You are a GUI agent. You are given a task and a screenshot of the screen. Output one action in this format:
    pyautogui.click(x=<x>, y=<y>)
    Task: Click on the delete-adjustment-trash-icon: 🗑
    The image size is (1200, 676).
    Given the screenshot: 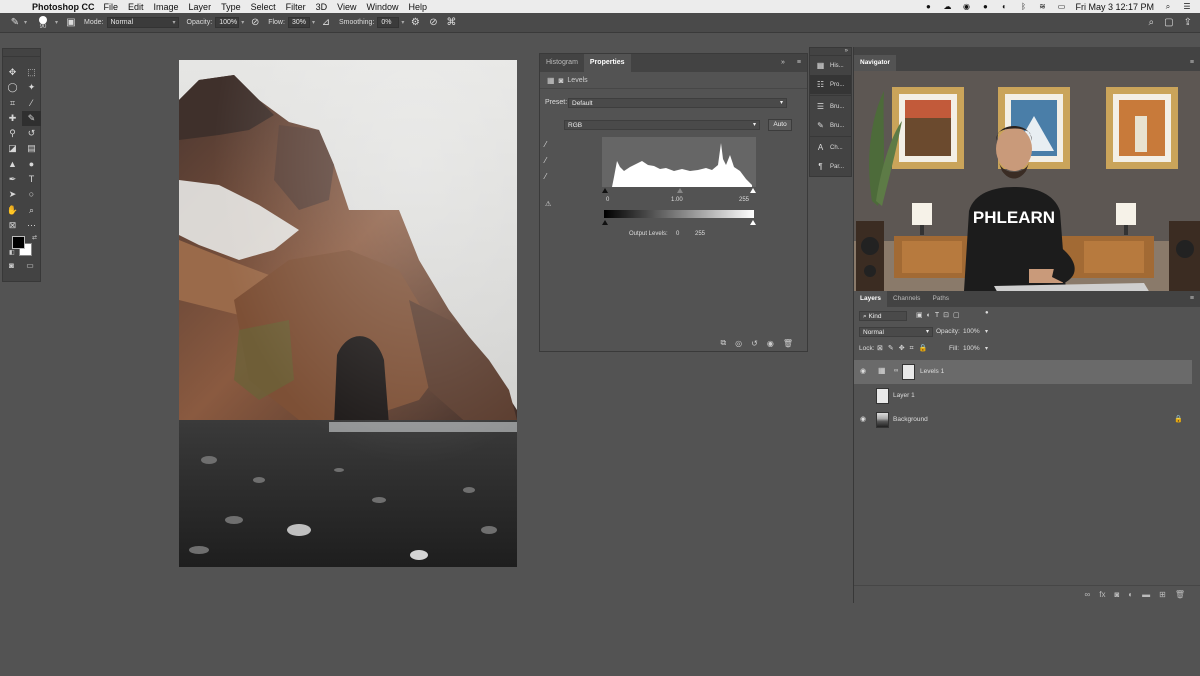 What is the action you would take?
    pyautogui.click(x=788, y=343)
    